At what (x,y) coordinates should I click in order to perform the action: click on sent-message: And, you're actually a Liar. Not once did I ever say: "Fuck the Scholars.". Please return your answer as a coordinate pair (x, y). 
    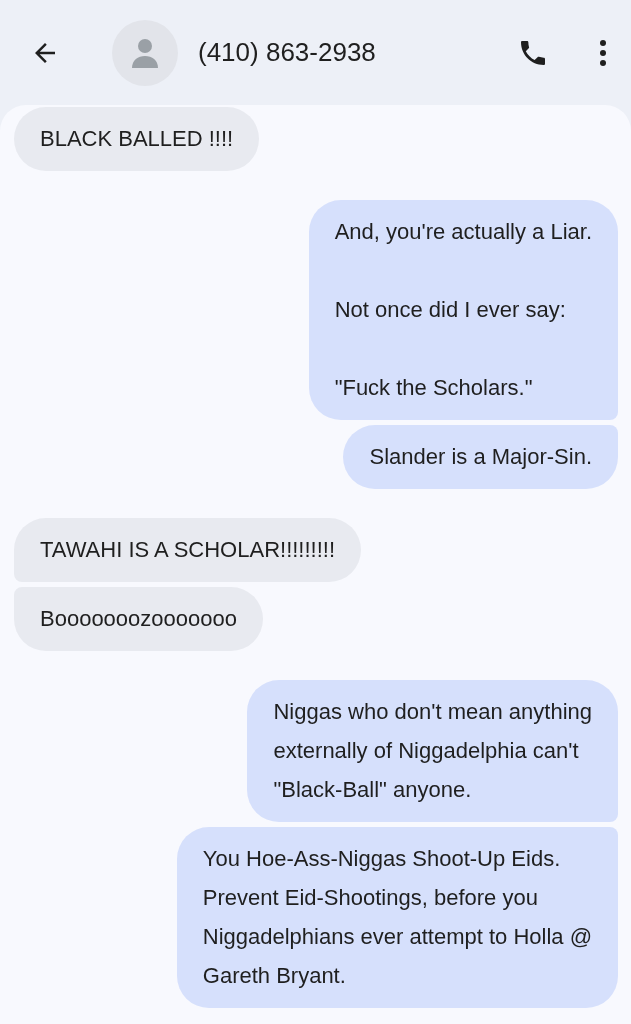
    Looking at the image, I should click on (463, 310).